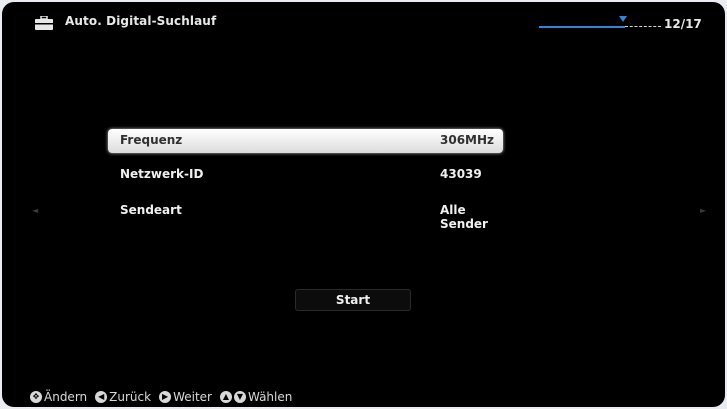  I want to click on arrow-left-icon: ◀, so click(101, 397).